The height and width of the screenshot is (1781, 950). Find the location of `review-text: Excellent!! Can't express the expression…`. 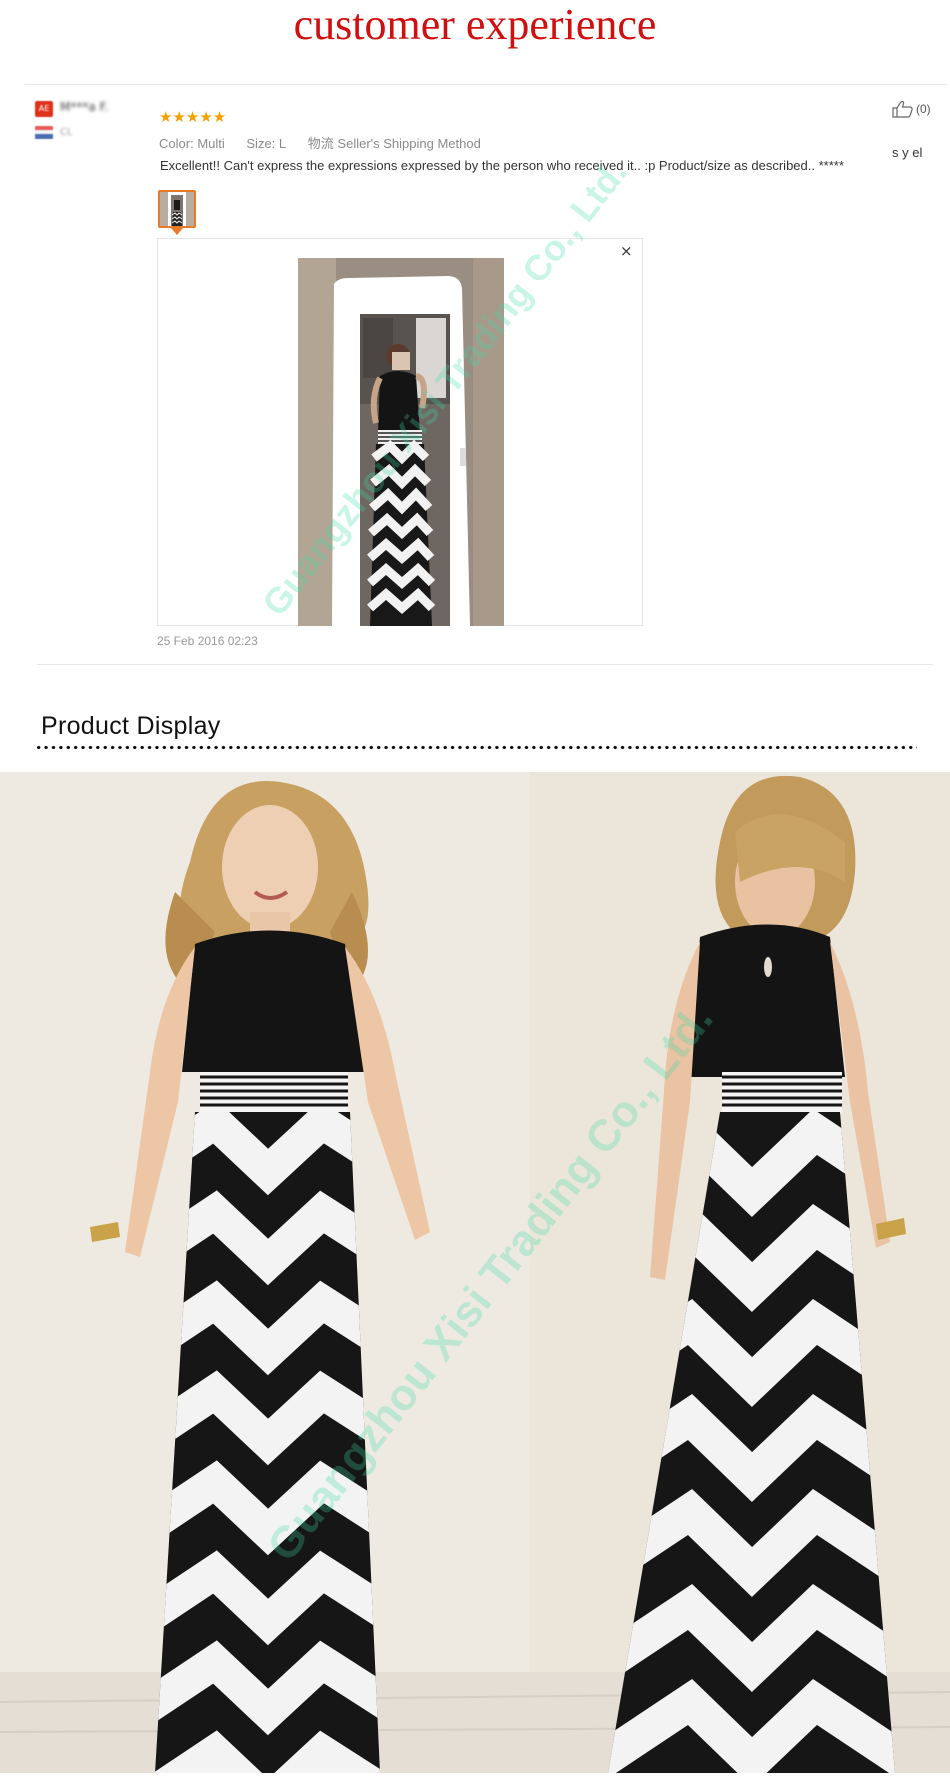

review-text: Excellent!! Can't express the expression… is located at coordinates (502, 165).